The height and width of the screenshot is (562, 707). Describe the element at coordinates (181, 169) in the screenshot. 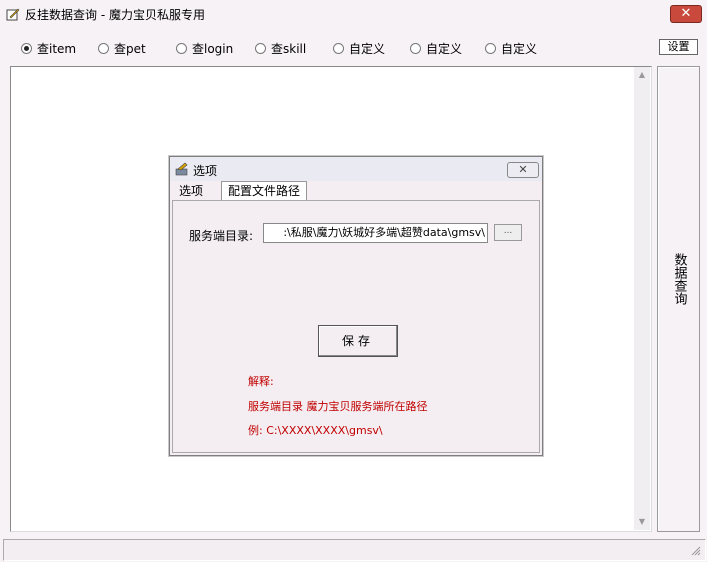

I see `options-icon` at that location.